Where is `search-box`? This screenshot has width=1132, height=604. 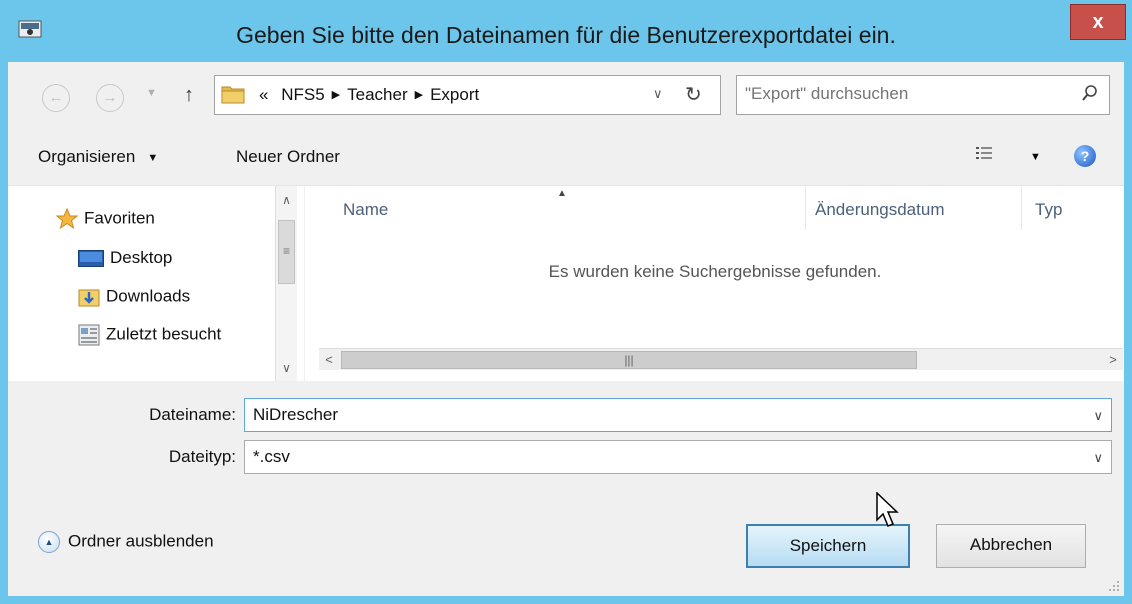 search-box is located at coordinates (923, 95).